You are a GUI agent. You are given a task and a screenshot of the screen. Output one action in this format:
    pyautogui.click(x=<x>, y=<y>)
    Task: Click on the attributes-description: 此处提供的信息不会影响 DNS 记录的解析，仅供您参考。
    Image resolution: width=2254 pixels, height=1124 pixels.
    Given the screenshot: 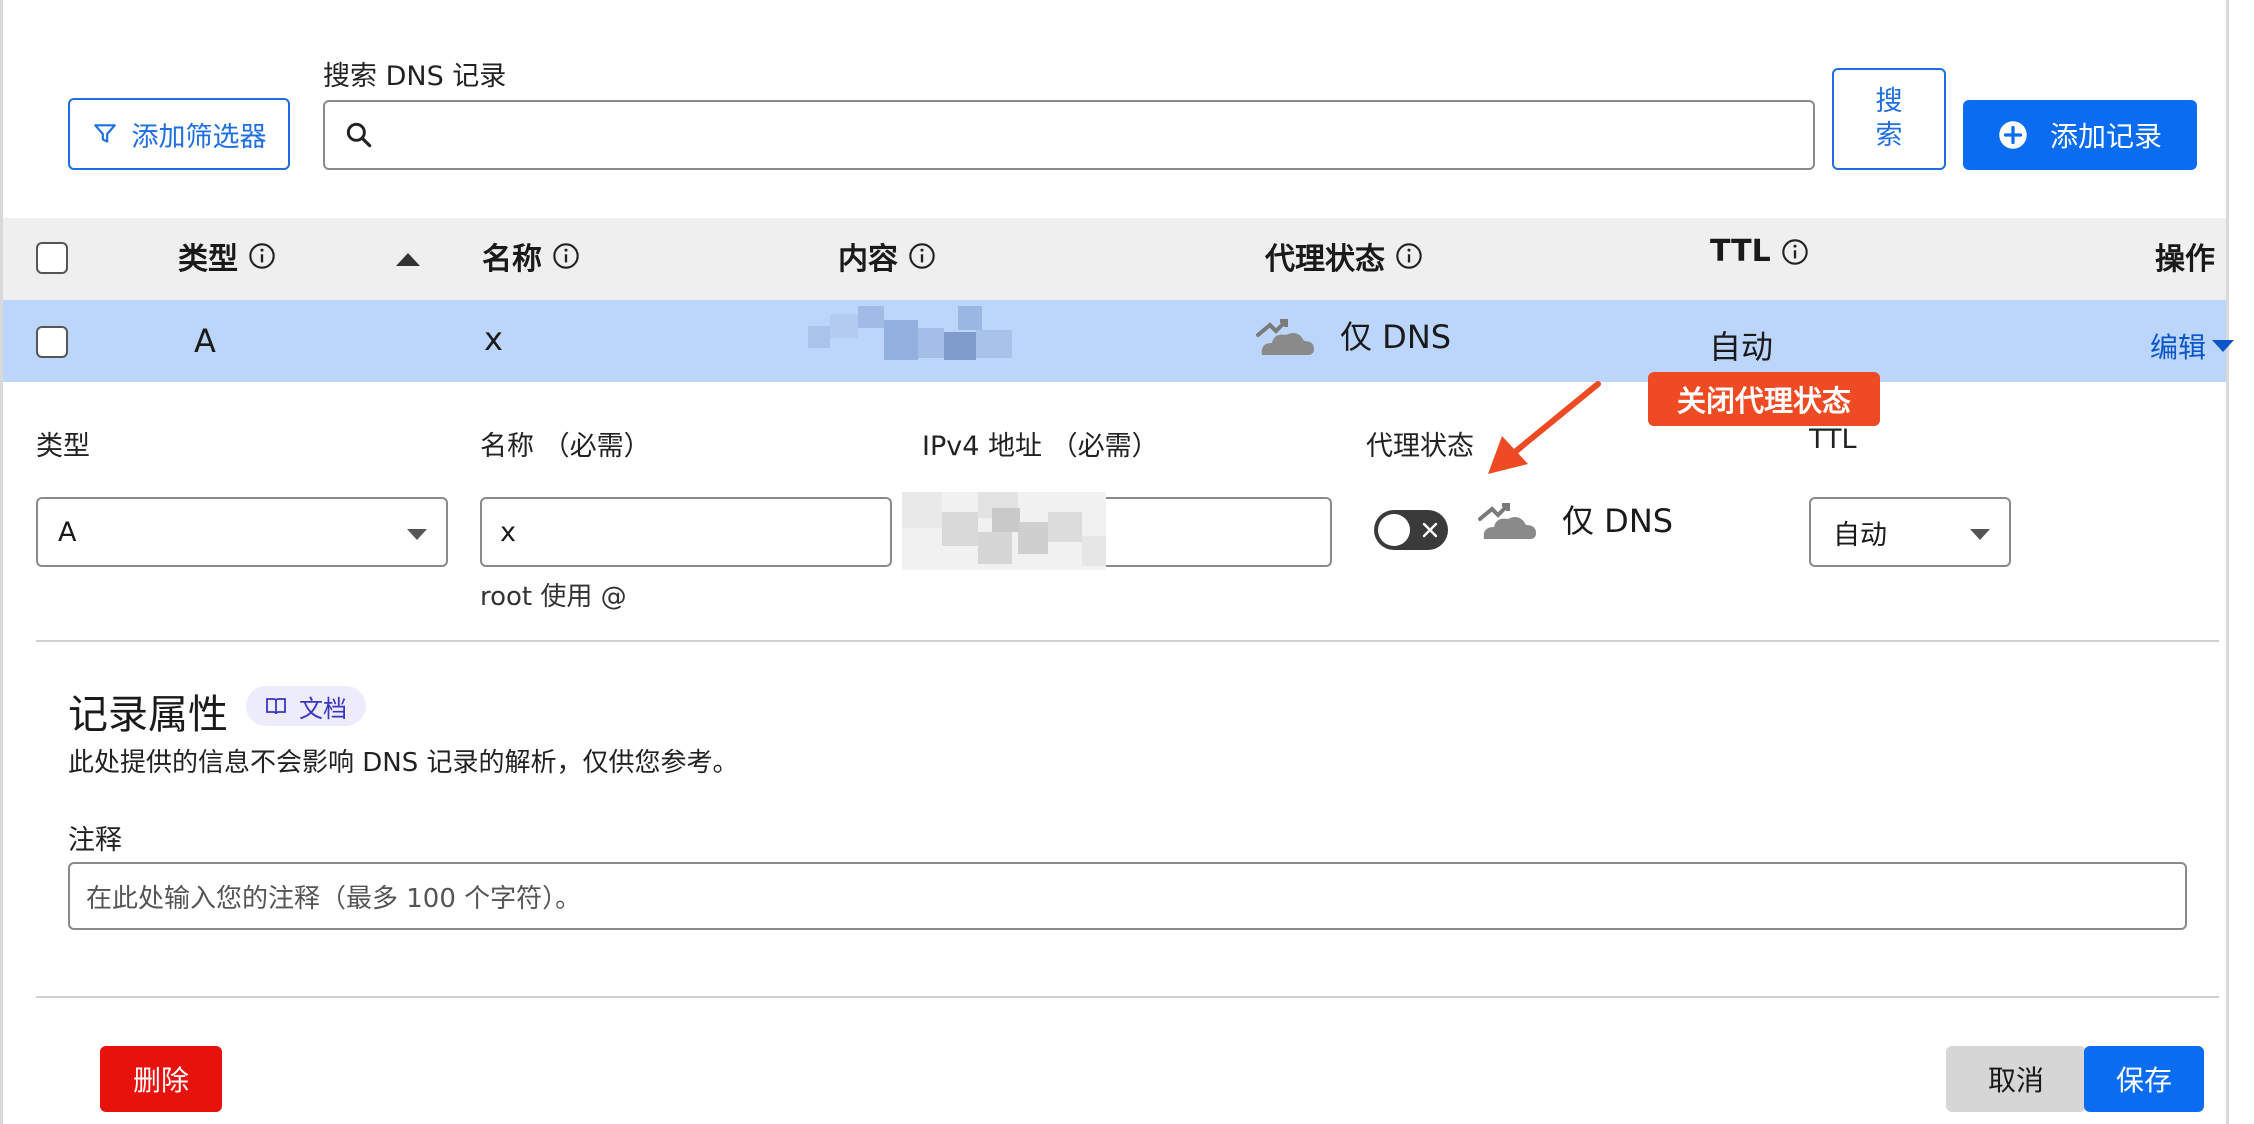 What is the action you would take?
    pyautogui.click(x=403, y=763)
    